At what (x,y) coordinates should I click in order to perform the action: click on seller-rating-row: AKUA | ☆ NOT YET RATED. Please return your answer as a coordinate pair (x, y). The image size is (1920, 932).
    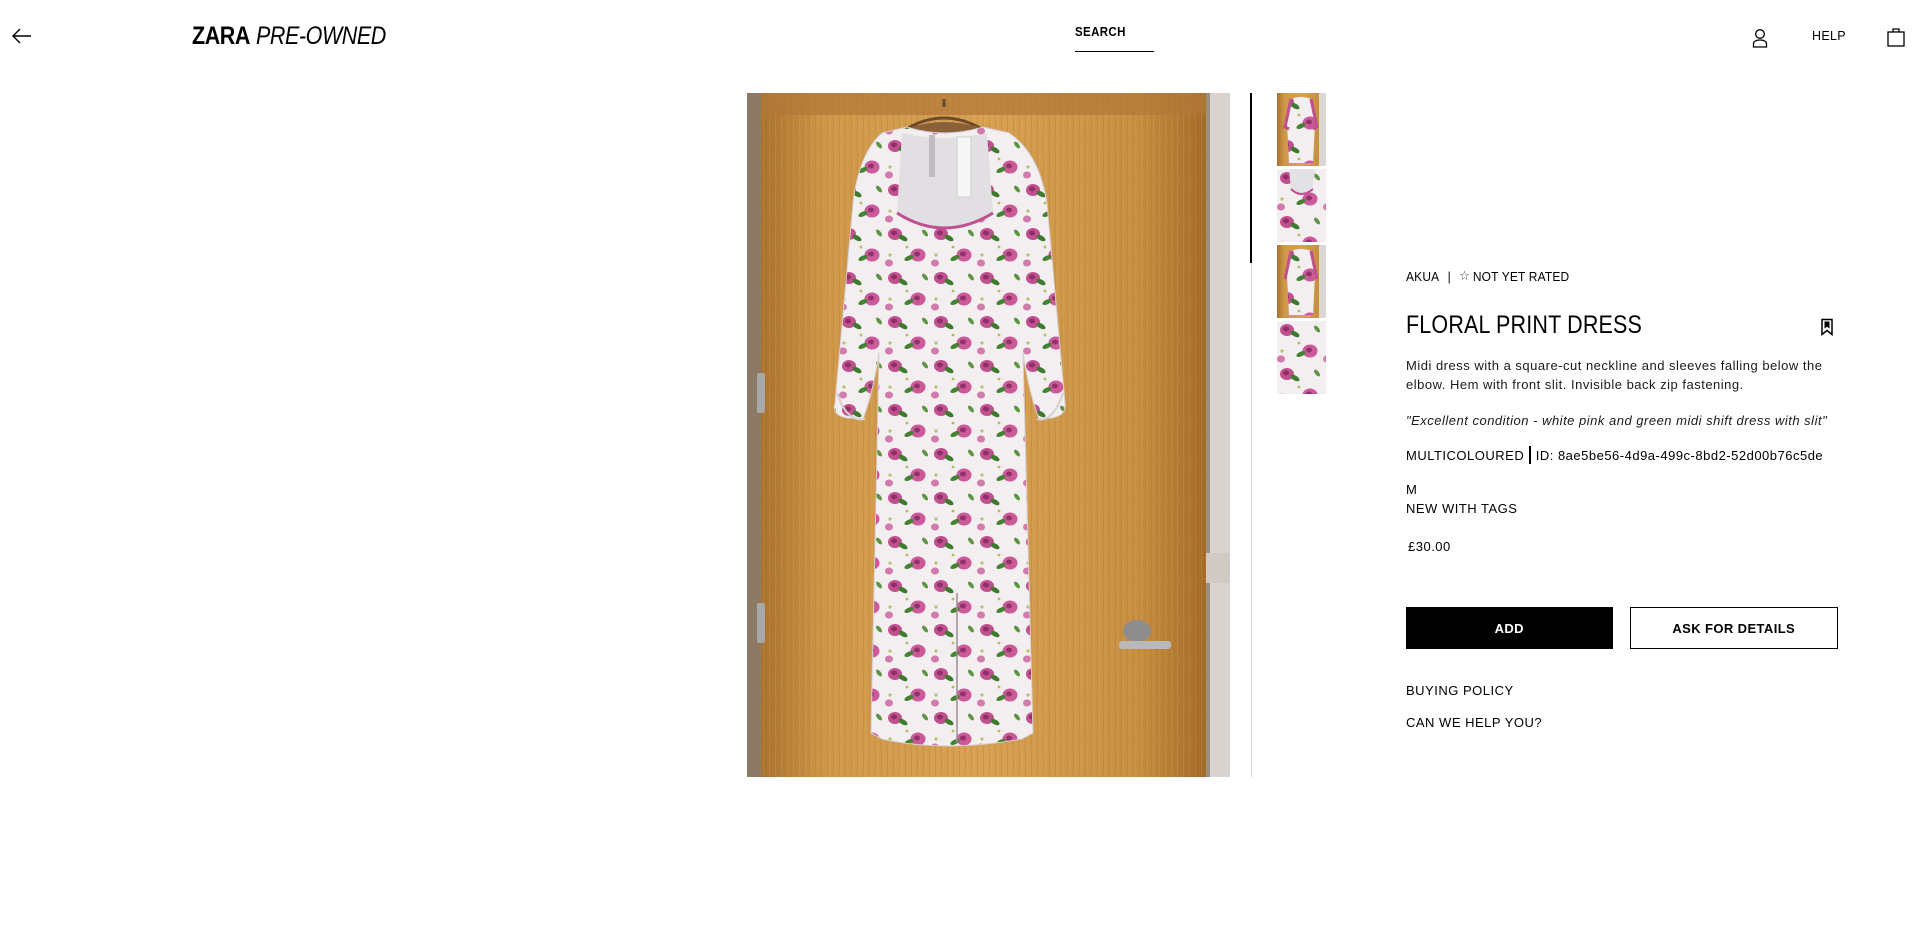
    Looking at the image, I should click on (1604, 276).